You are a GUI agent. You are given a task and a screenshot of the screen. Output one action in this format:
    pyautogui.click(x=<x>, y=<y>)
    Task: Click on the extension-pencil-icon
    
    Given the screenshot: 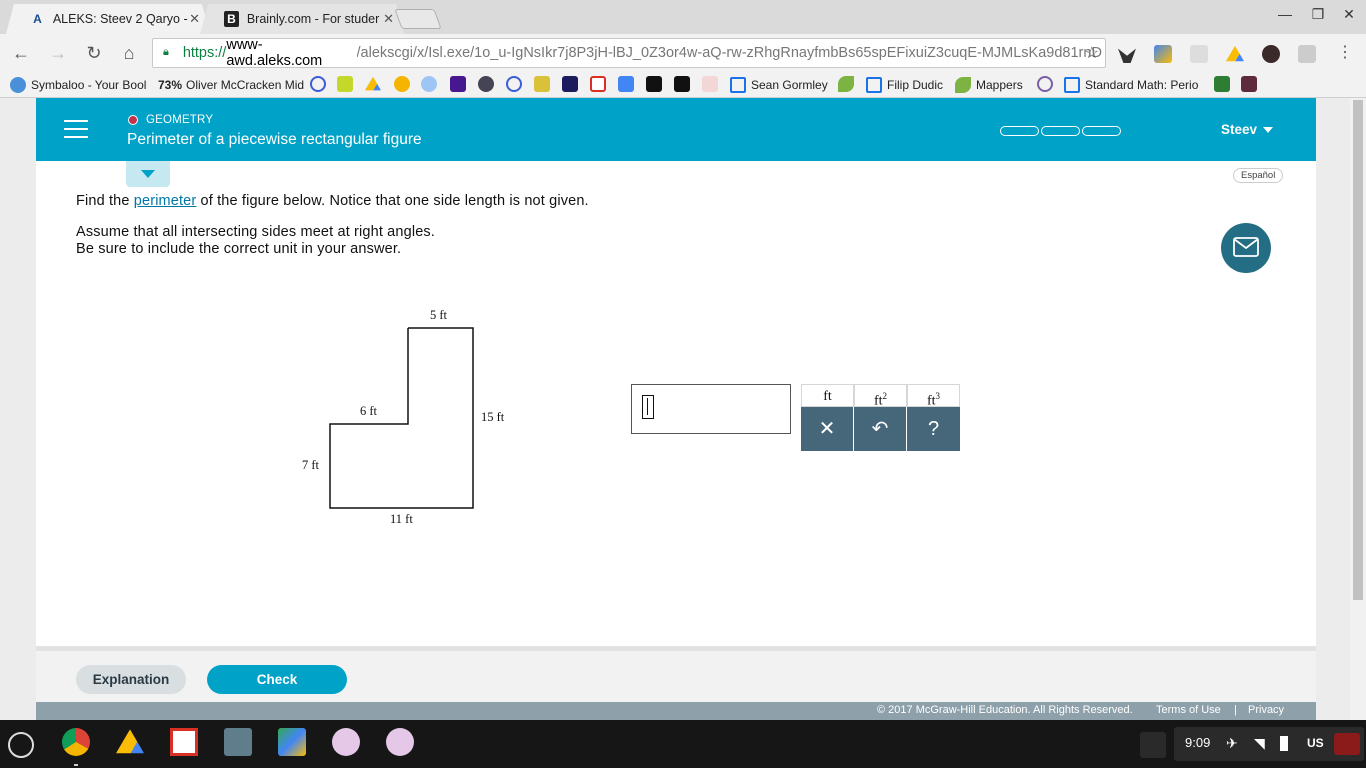 What is the action you would take?
    pyautogui.click(x=1163, y=54)
    